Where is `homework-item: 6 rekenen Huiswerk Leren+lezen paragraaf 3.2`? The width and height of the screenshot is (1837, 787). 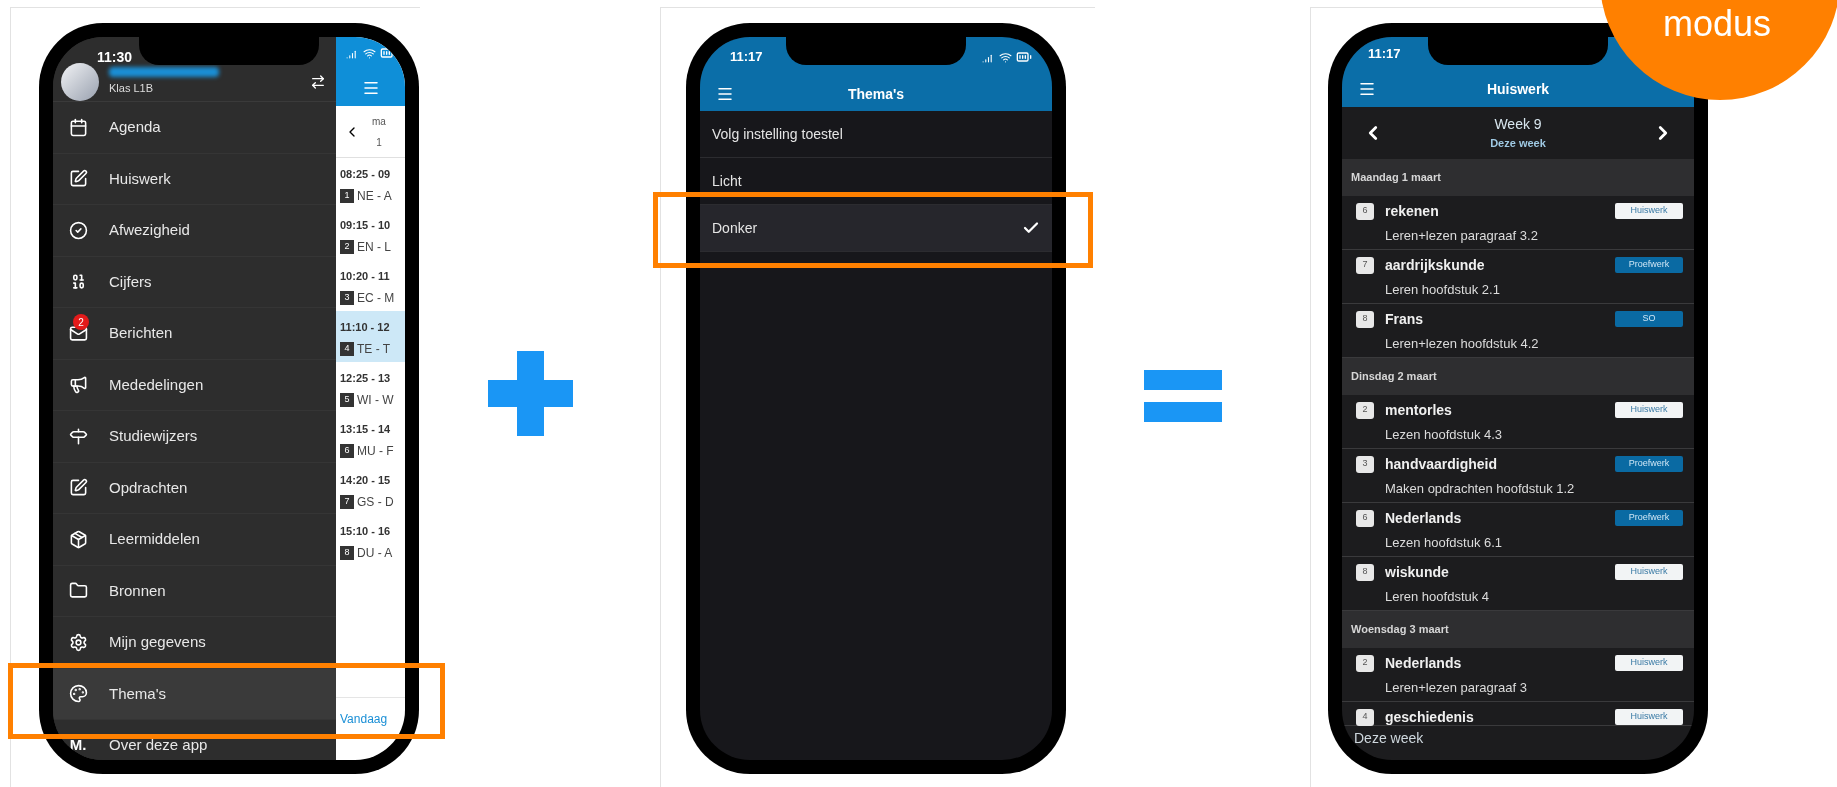
homework-item: 6 rekenen Huiswerk Leren+lezen paragraaf 3.2 is located at coordinates (1518, 223).